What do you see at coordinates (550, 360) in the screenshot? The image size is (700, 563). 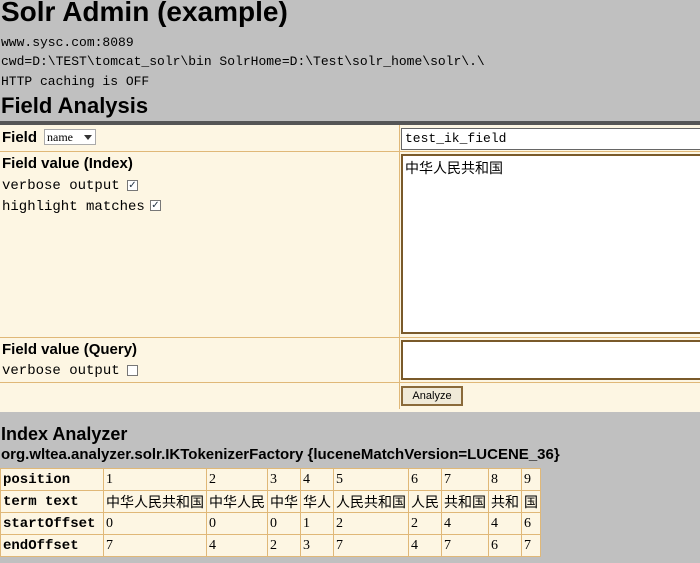 I see `query-value-textarea` at bounding box center [550, 360].